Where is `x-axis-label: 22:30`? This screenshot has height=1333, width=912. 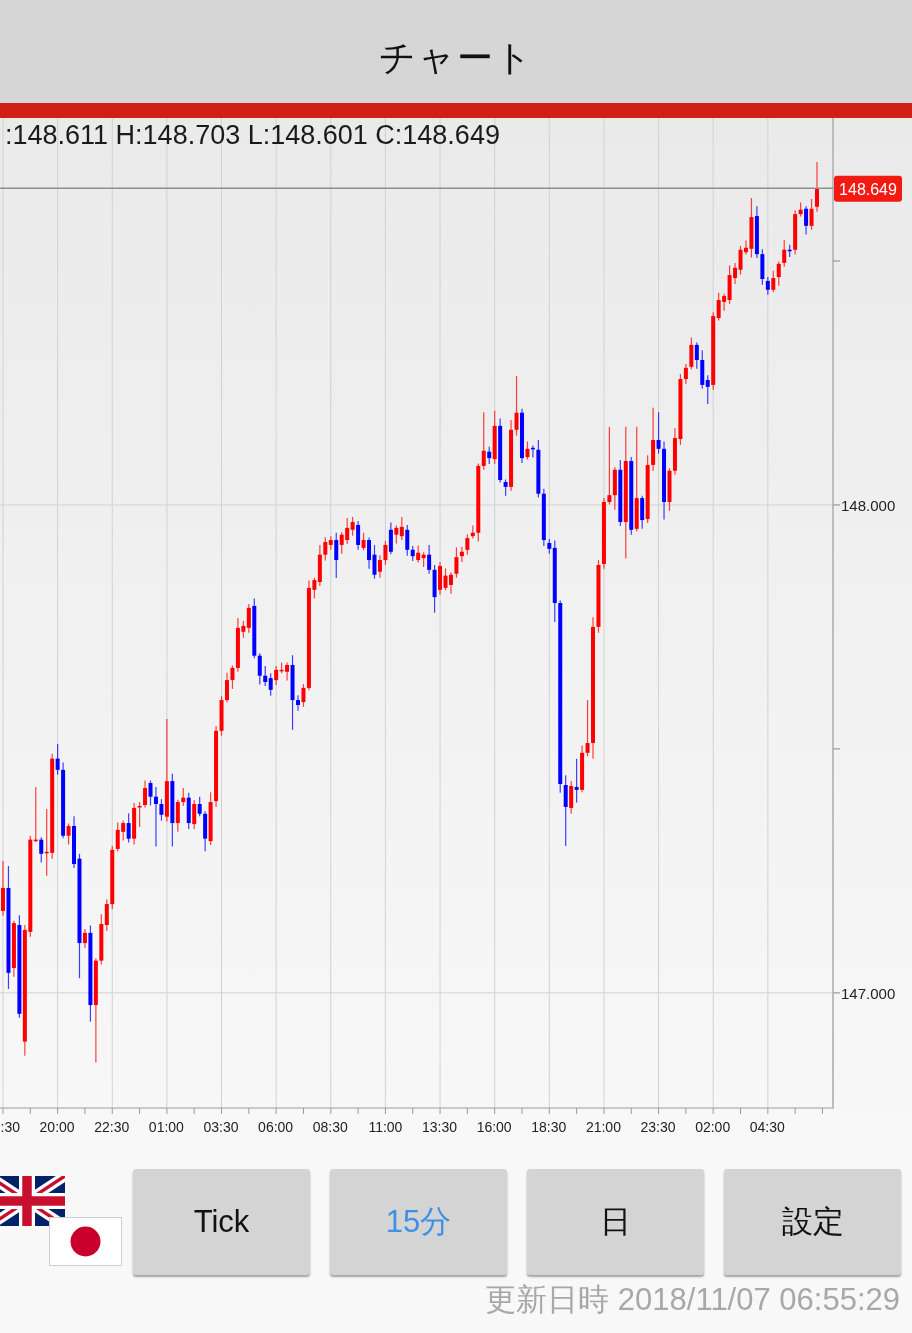
x-axis-label: 22:30 is located at coordinates (112, 1127).